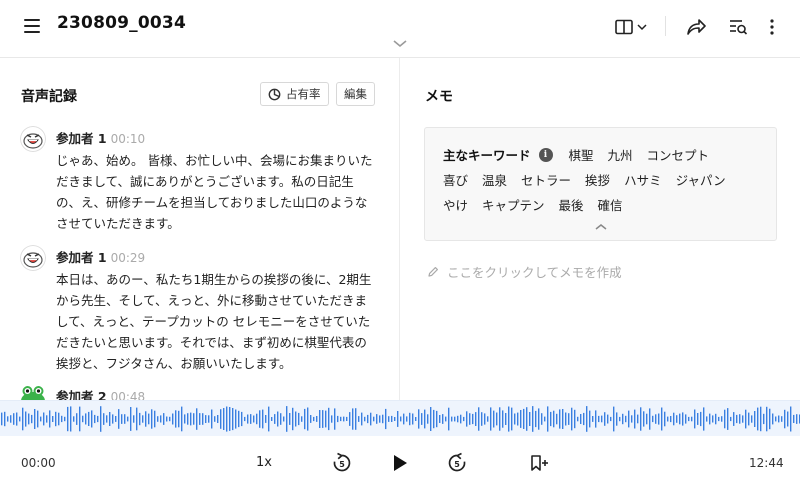 The image size is (800, 490). What do you see at coordinates (439, 97) in the screenshot?
I see `memo-title: メモ` at bounding box center [439, 97].